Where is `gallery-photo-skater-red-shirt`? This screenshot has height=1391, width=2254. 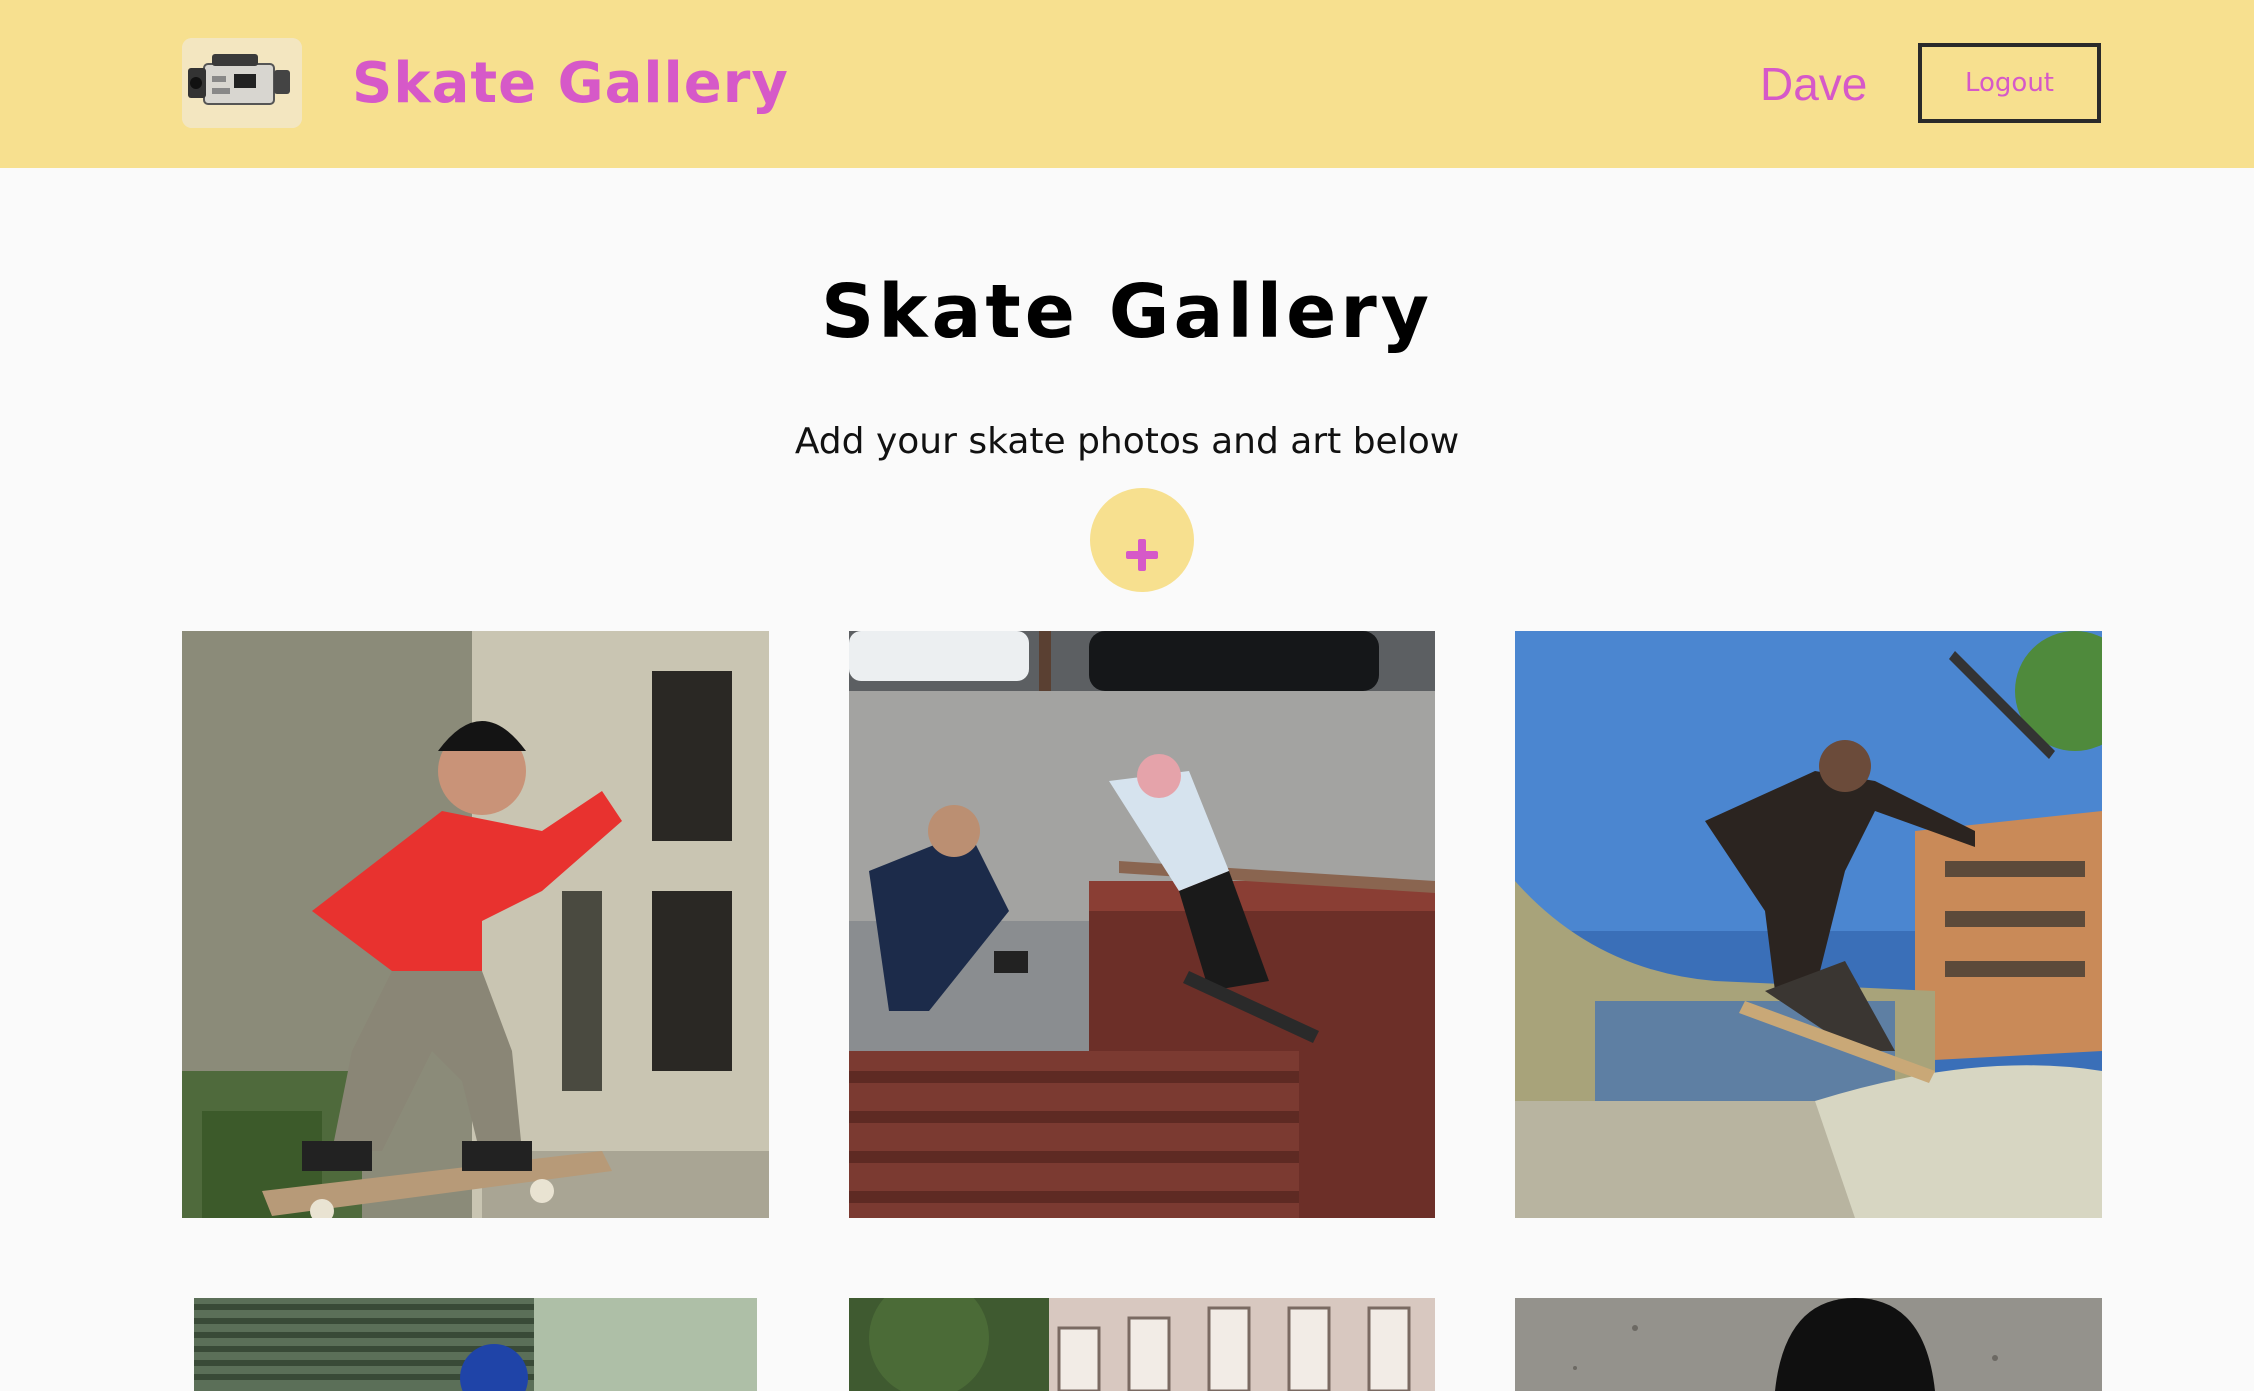 gallery-photo-skater-red-shirt is located at coordinates (475, 924).